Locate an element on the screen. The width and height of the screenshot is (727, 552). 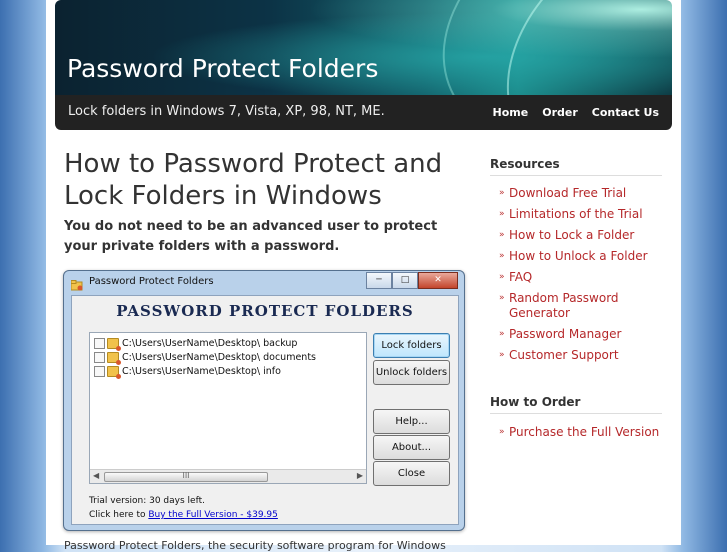
sidebar-item-password-manager: Password Manager is located at coordinates (577, 334).